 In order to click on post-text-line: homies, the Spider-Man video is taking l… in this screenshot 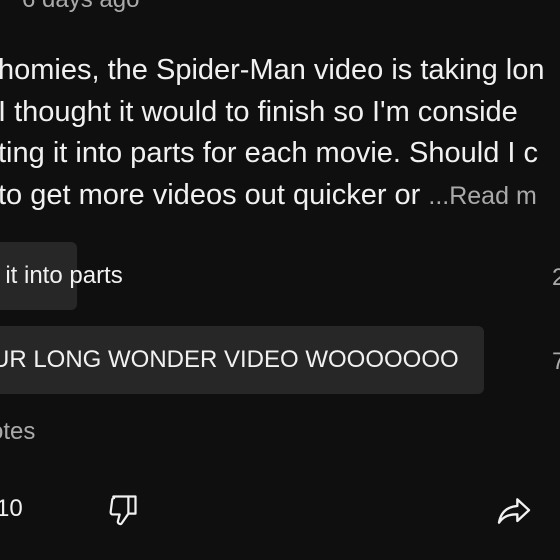, I will do `click(272, 70)`.